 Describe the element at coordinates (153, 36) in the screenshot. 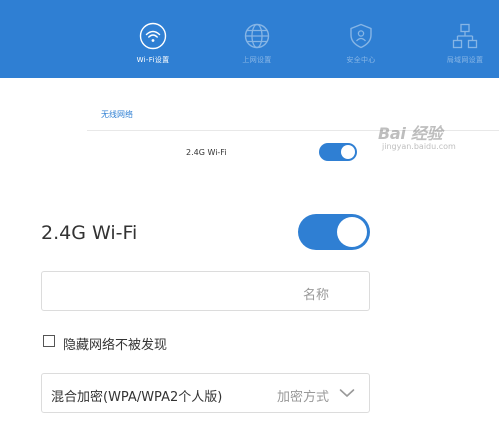

I see `wifi-icon` at that location.